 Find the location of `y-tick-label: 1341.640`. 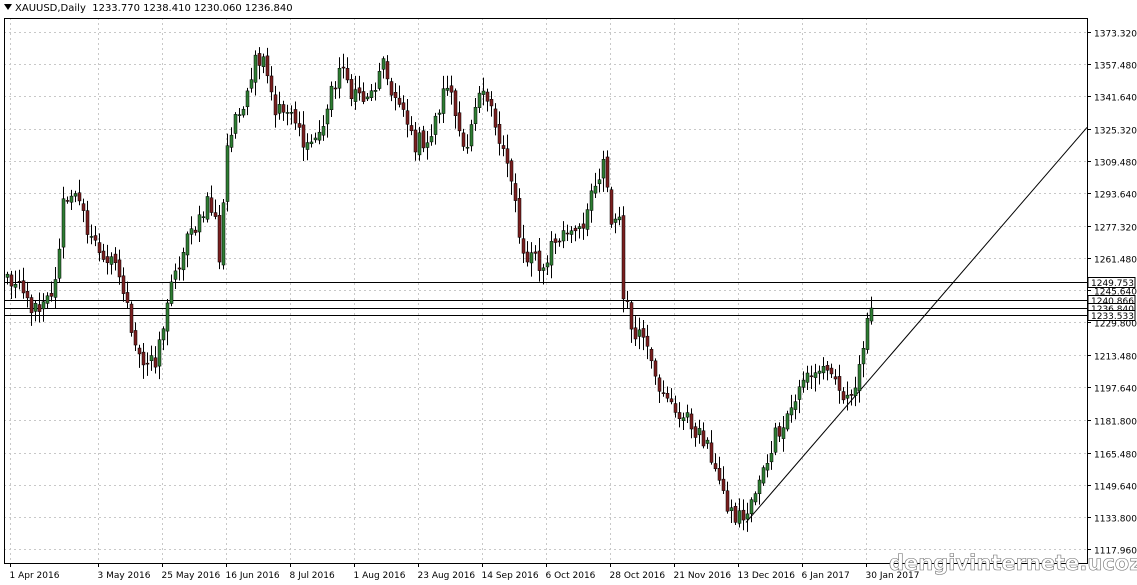

y-tick-label: 1341.640 is located at coordinates (1115, 99).